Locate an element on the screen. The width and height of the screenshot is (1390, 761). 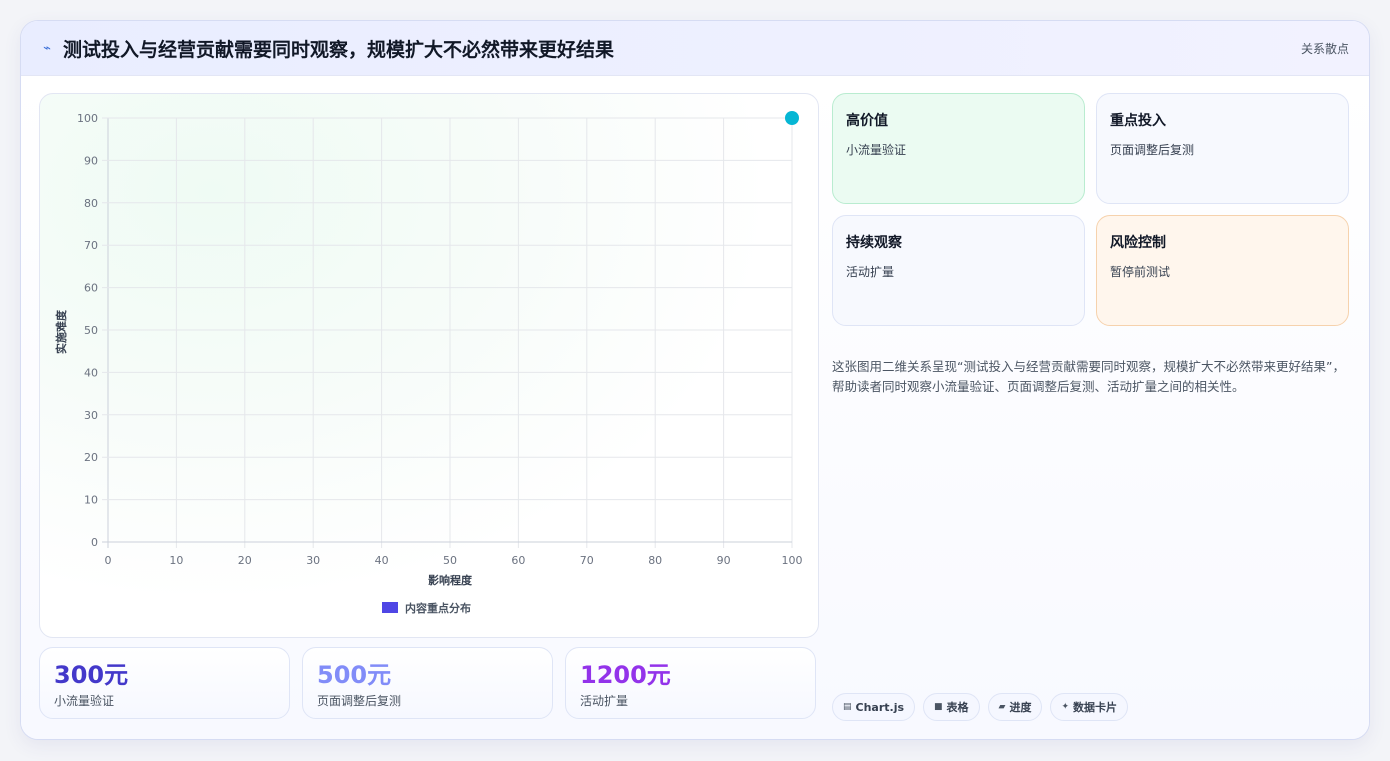
x-tick-label: 90 is located at coordinates (724, 560).